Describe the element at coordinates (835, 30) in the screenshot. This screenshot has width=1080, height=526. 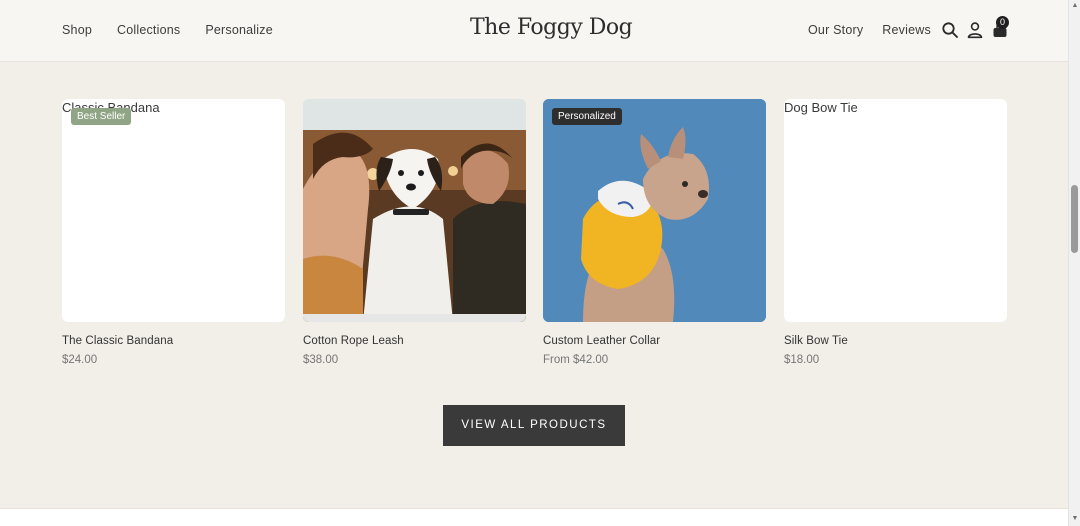
I see `nav-our-story: Our Story` at that location.